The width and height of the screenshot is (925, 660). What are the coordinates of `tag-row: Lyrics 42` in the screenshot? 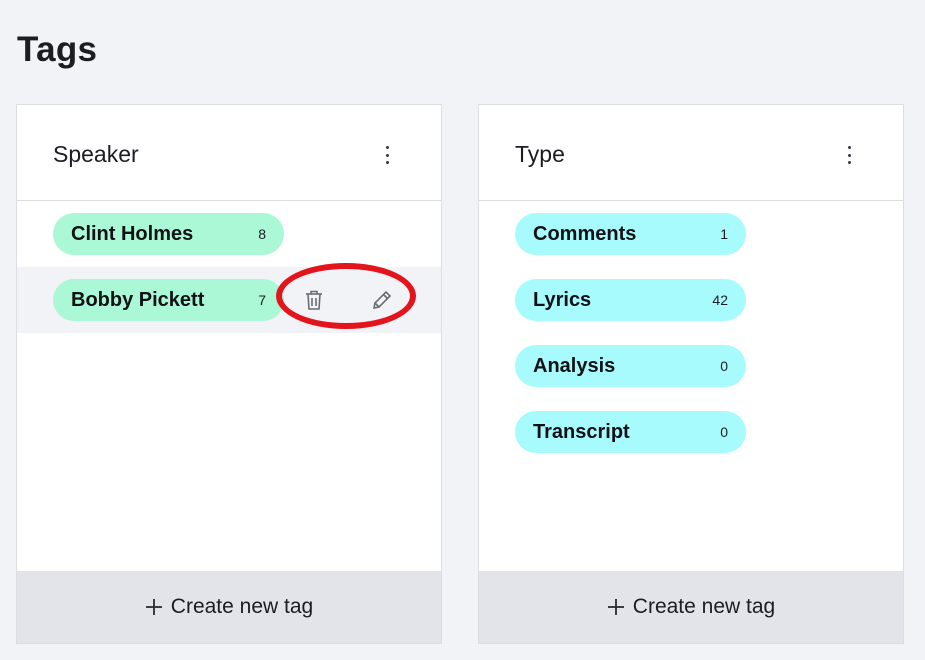 It's located at (691, 300).